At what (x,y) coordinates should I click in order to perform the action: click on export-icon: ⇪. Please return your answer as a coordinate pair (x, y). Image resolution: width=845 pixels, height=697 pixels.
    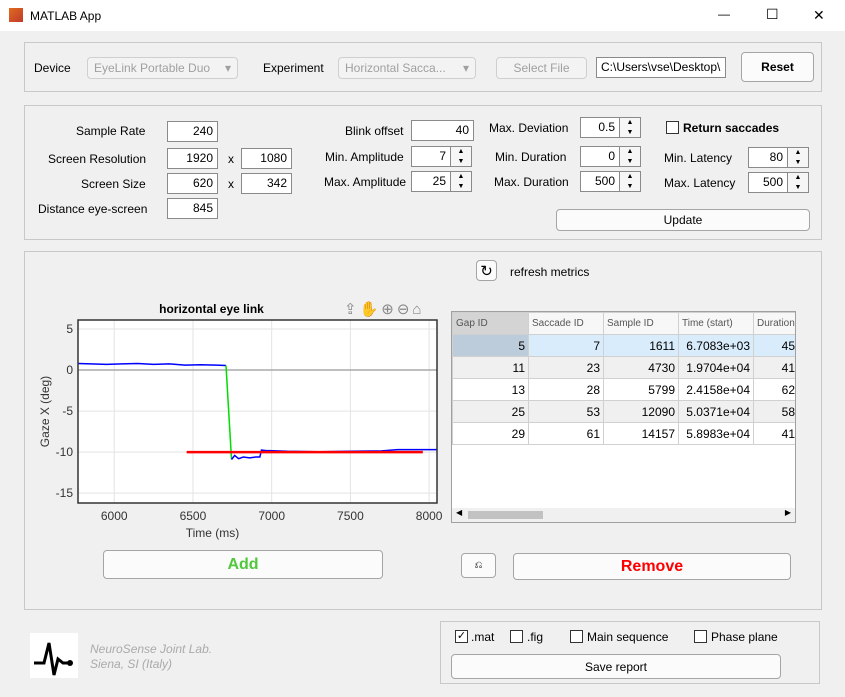
    Looking at the image, I should click on (352, 309).